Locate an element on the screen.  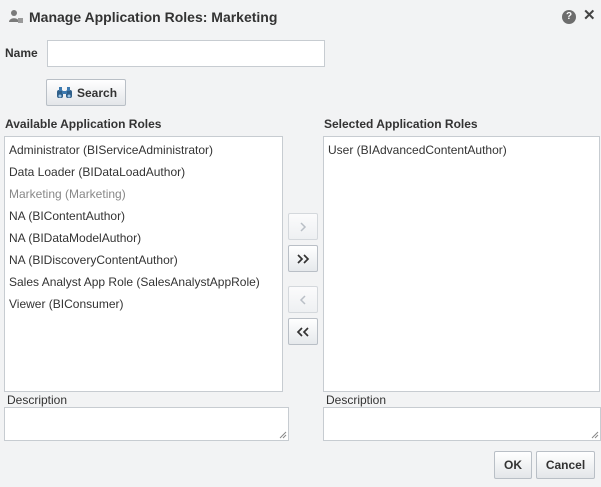
available-description-label: Description is located at coordinates (37, 400).